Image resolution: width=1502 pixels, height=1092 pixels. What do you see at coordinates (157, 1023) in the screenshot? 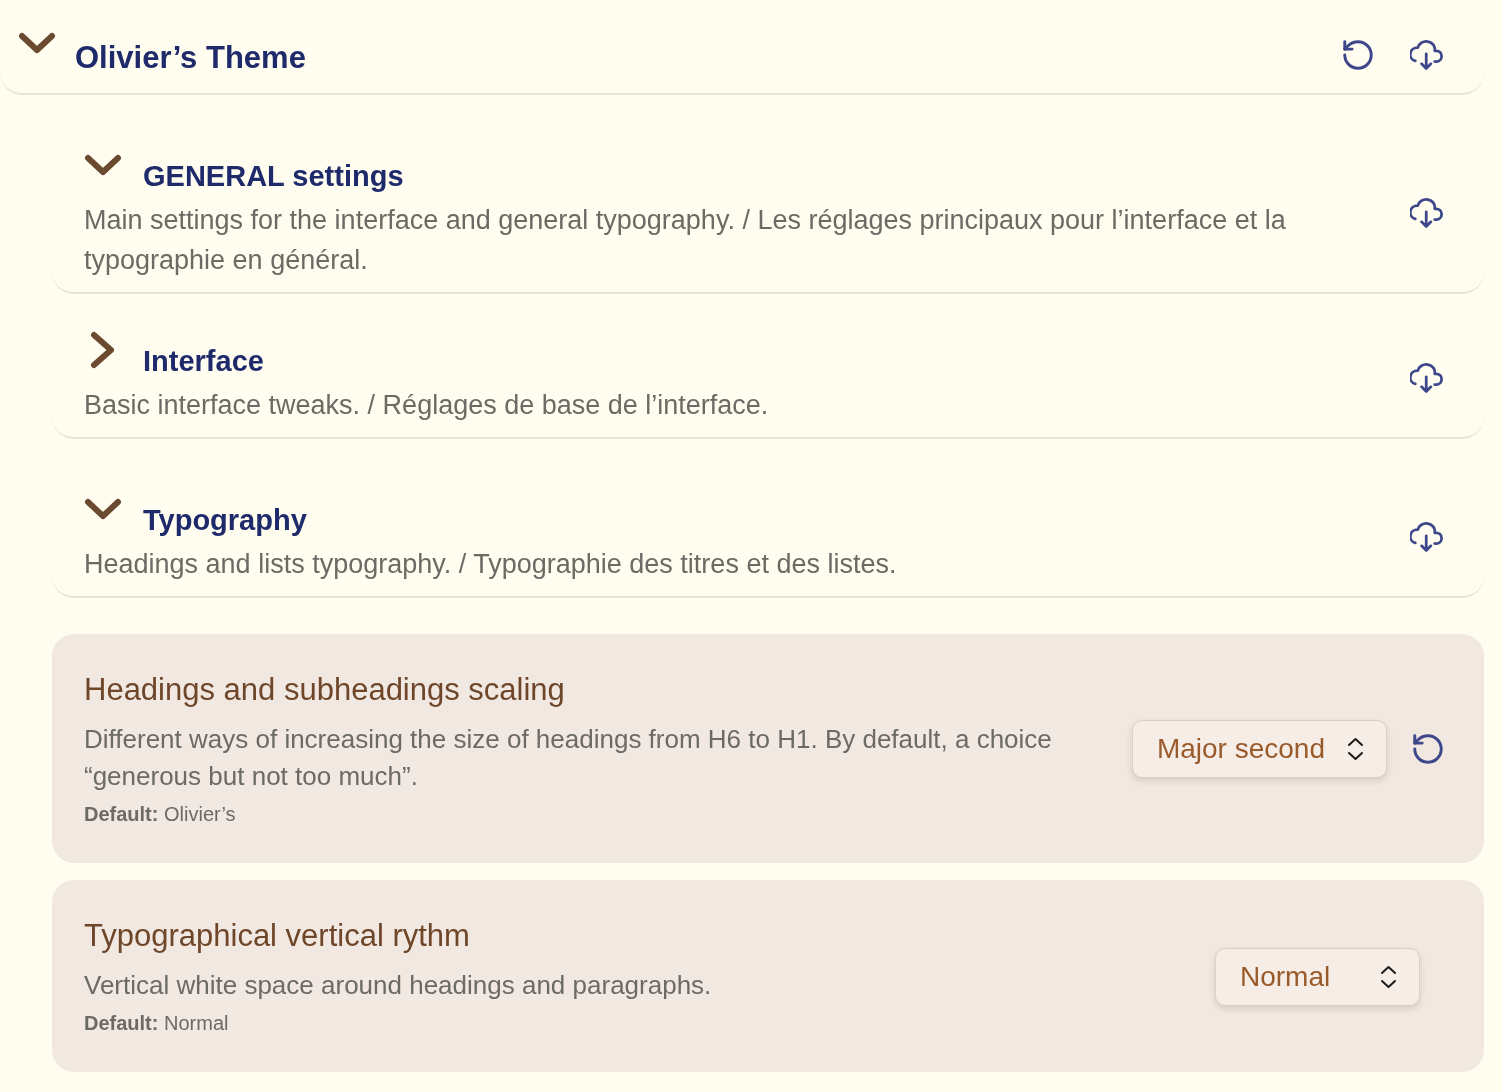
I see `default-note: Default: Normal` at bounding box center [157, 1023].